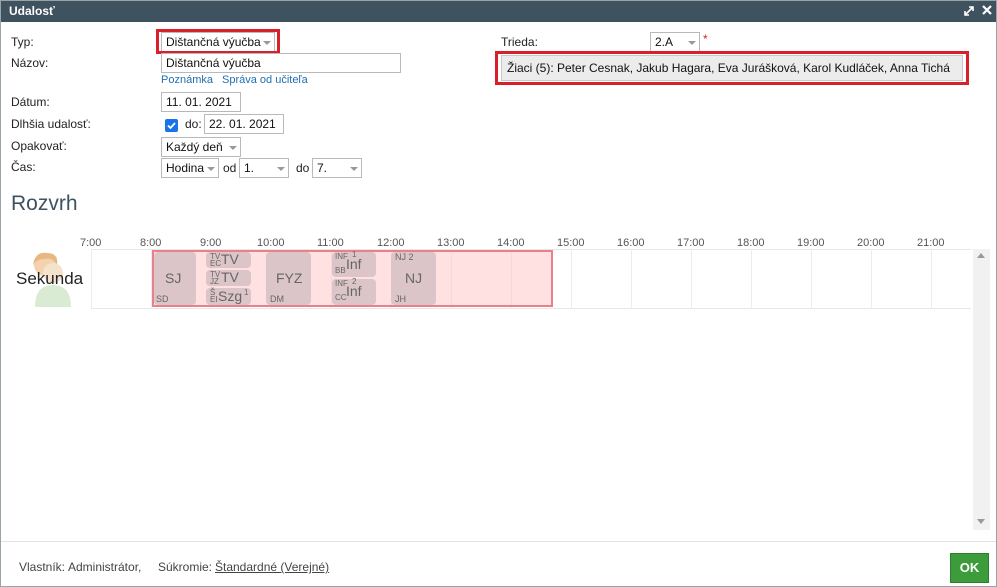 This screenshot has width=997, height=587. I want to click on hour-label: 19:00, so click(811, 243).